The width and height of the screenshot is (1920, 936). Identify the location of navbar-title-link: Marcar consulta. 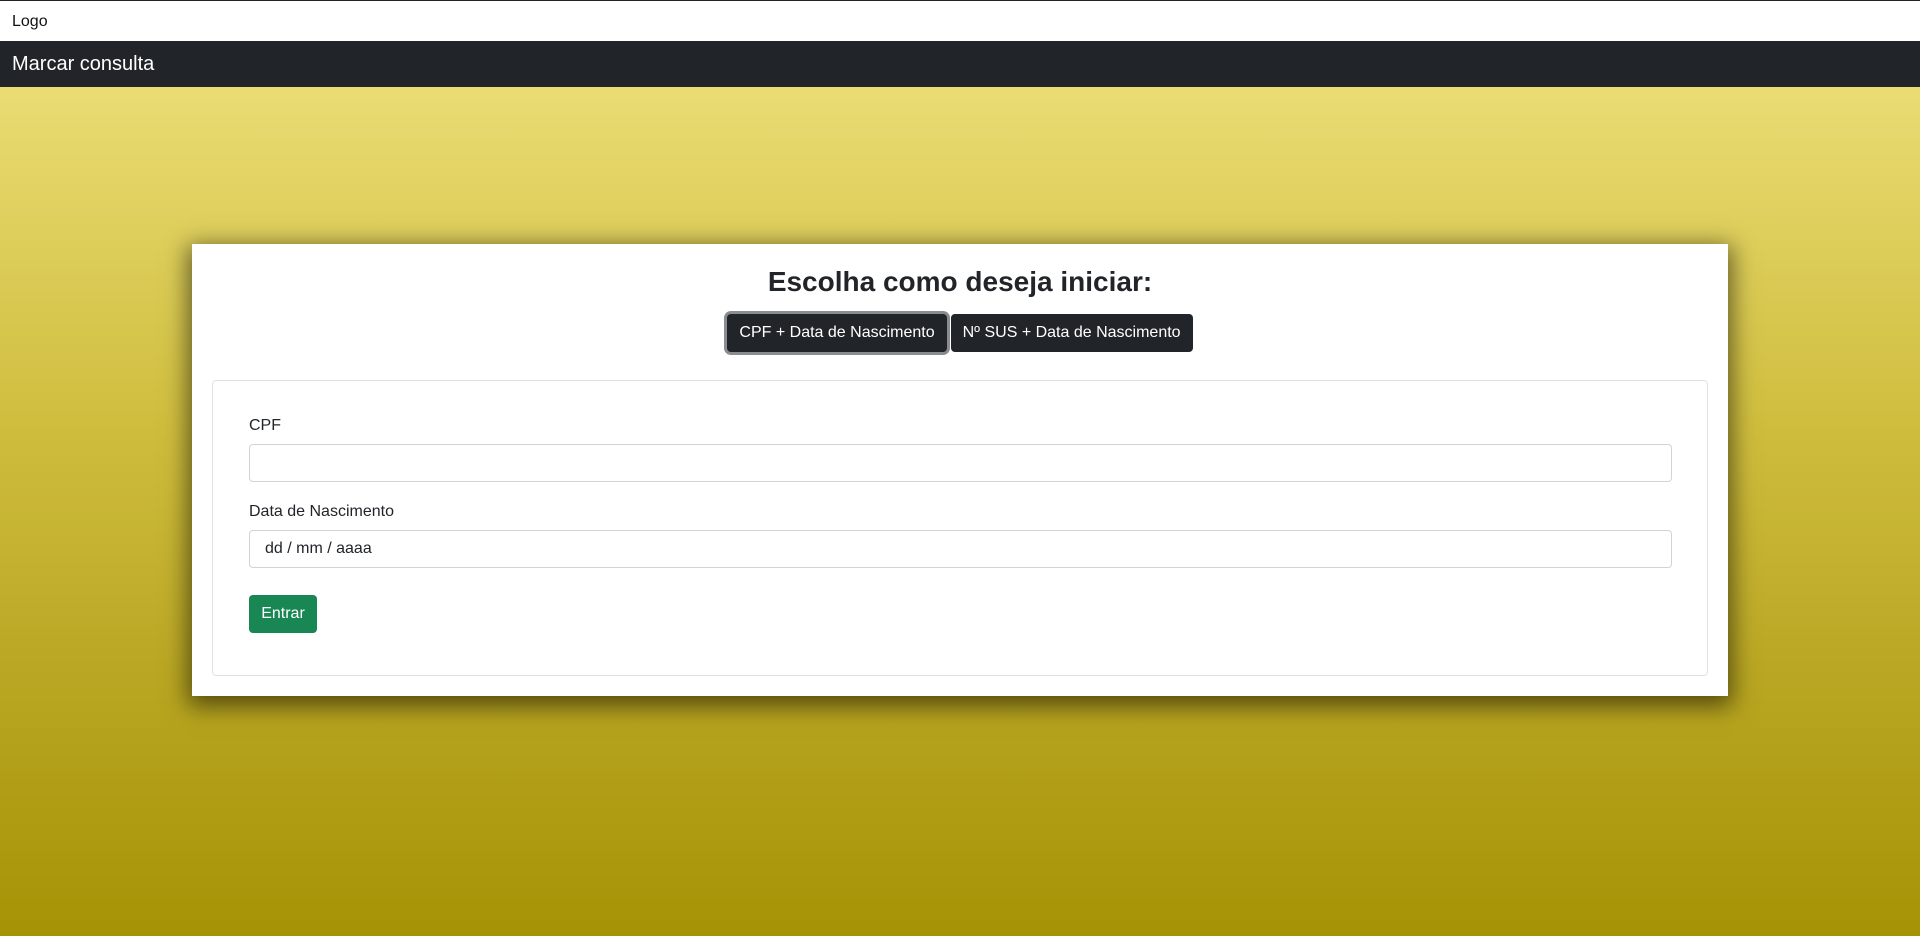
(83, 64).